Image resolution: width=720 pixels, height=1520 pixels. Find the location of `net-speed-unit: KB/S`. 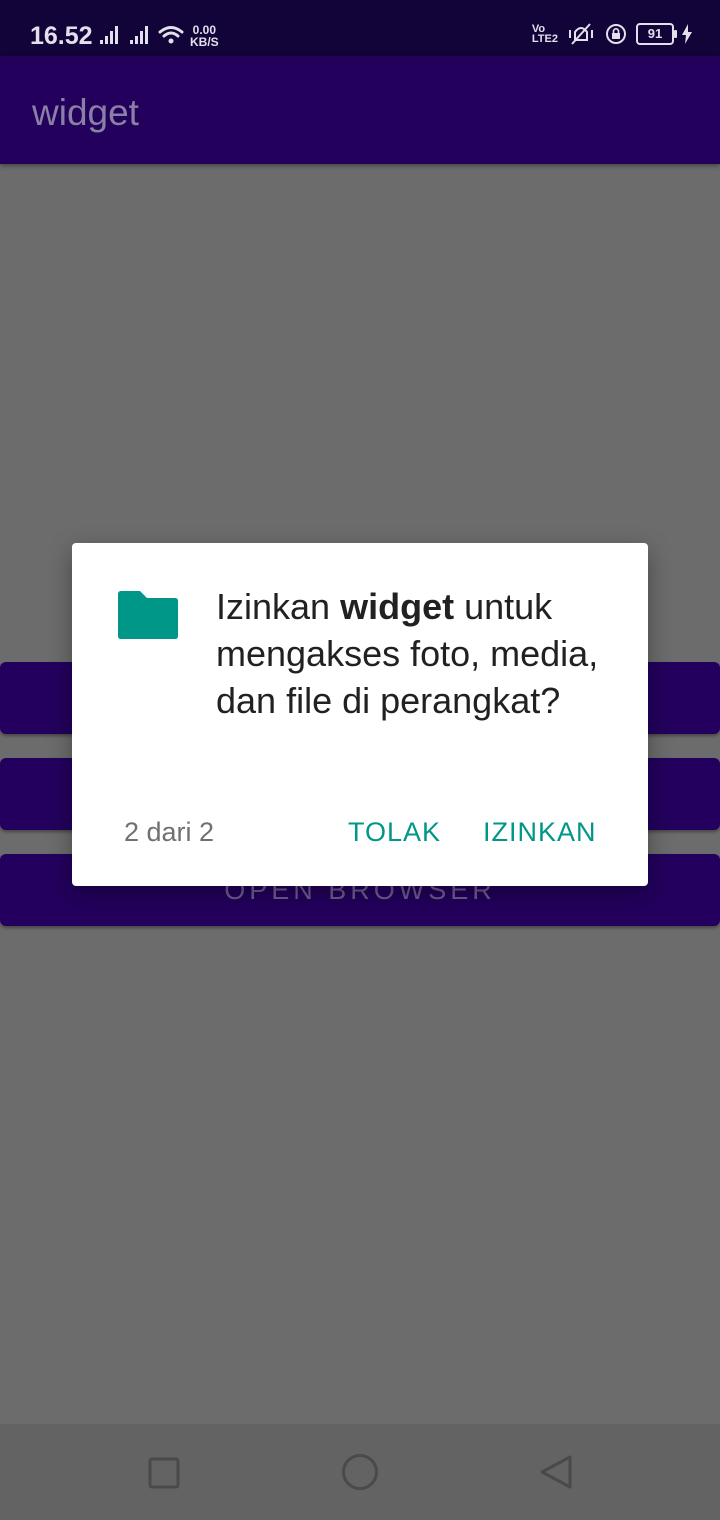

net-speed-unit: KB/S is located at coordinates (204, 42).